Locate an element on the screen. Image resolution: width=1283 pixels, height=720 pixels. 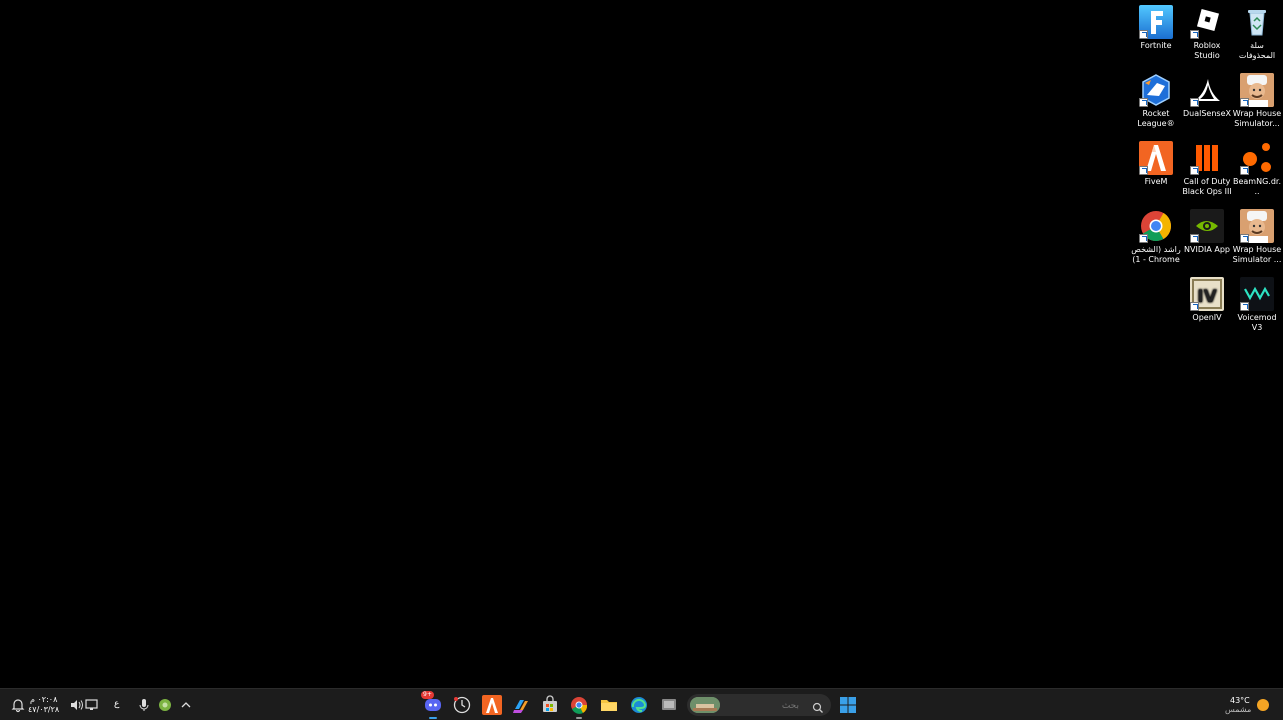
tray-app-icon is located at coordinates (165, 705).